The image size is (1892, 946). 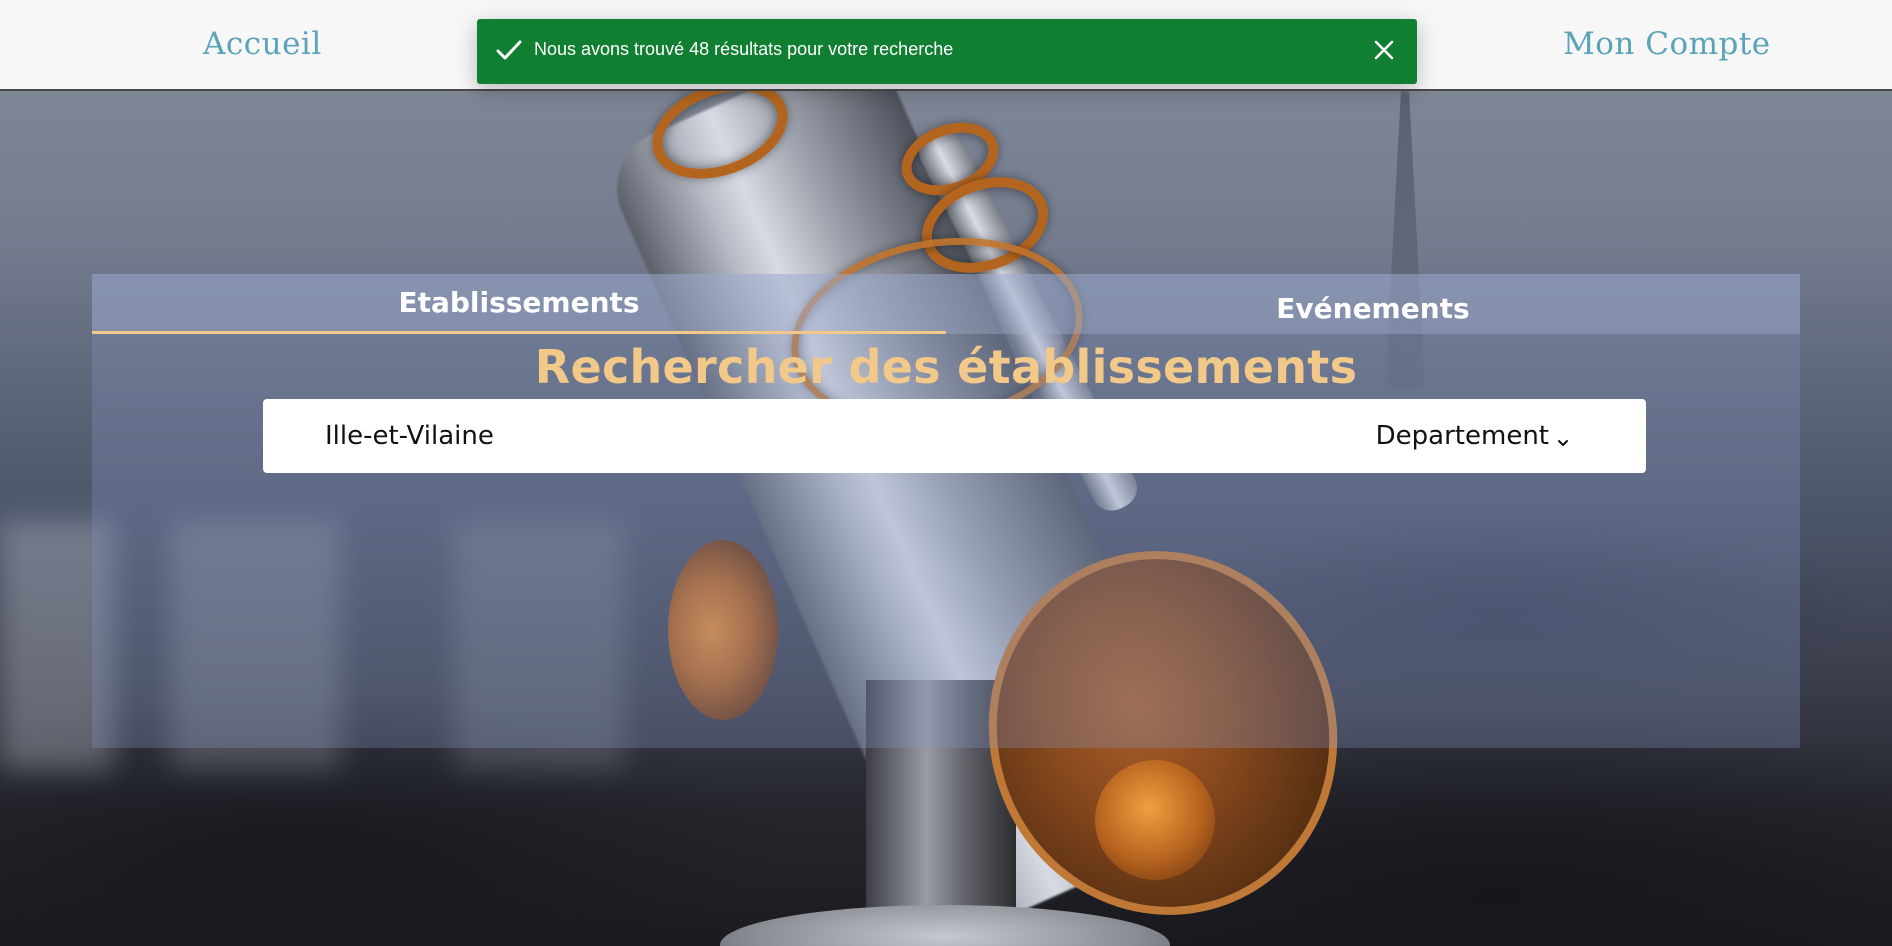 I want to click on close-icon, so click(x=1384, y=50).